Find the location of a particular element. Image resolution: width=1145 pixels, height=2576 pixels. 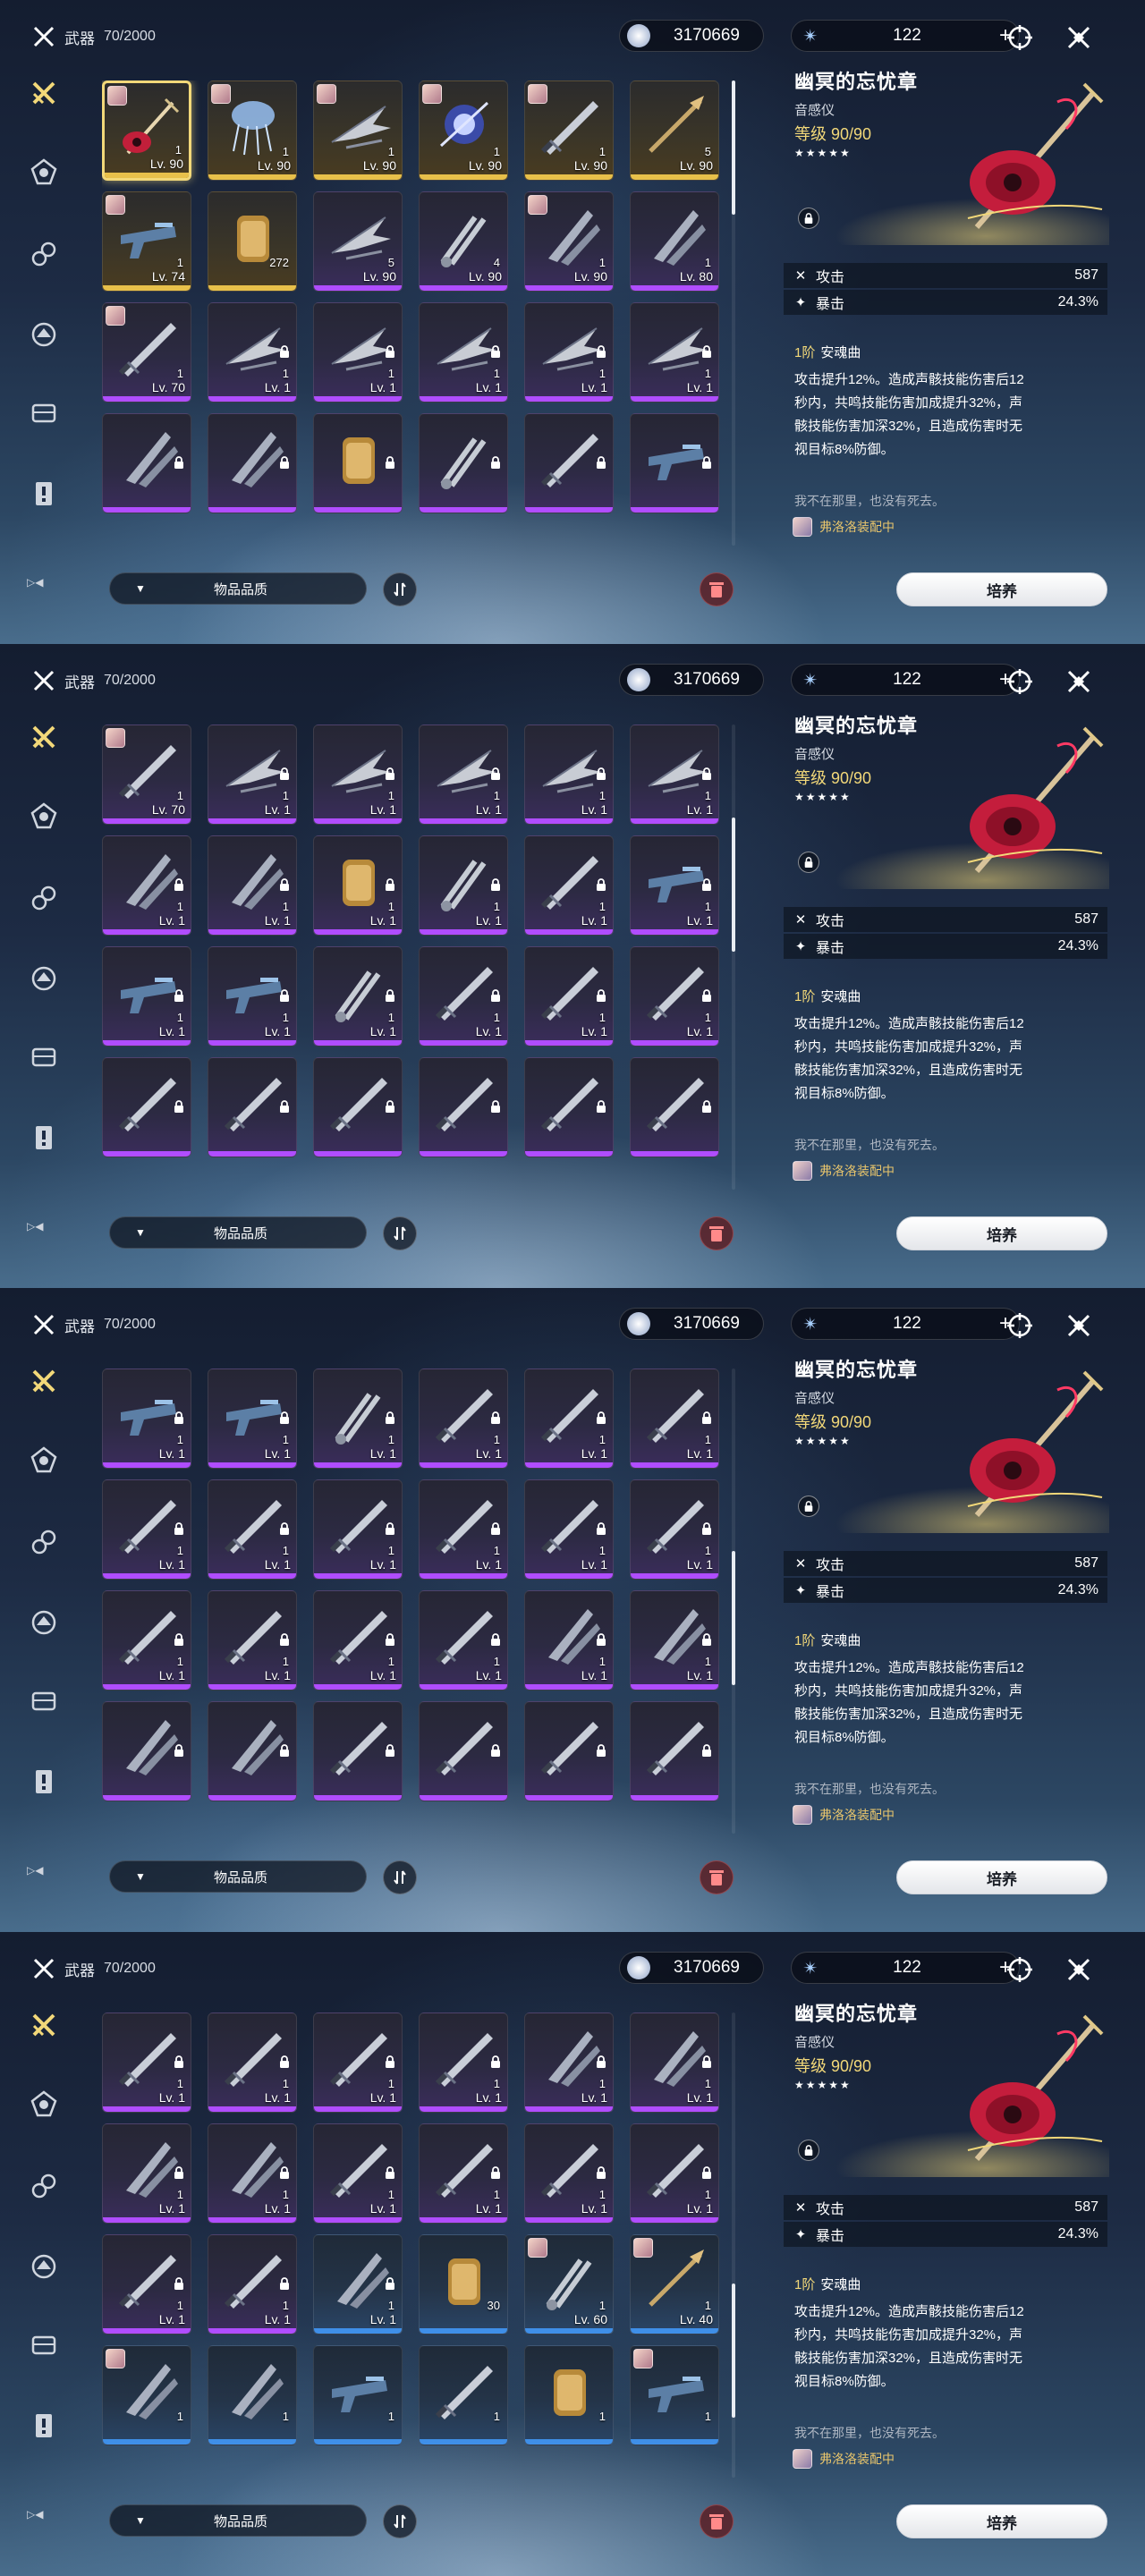

upgrade-material-tab-icon is located at coordinates (44, 2186).